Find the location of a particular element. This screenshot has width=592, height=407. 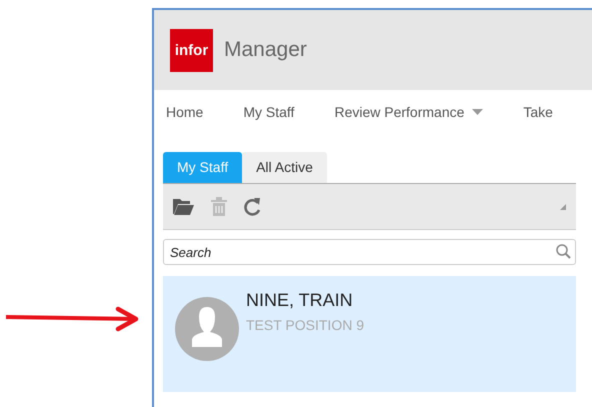

tab: All Active is located at coordinates (284, 167).